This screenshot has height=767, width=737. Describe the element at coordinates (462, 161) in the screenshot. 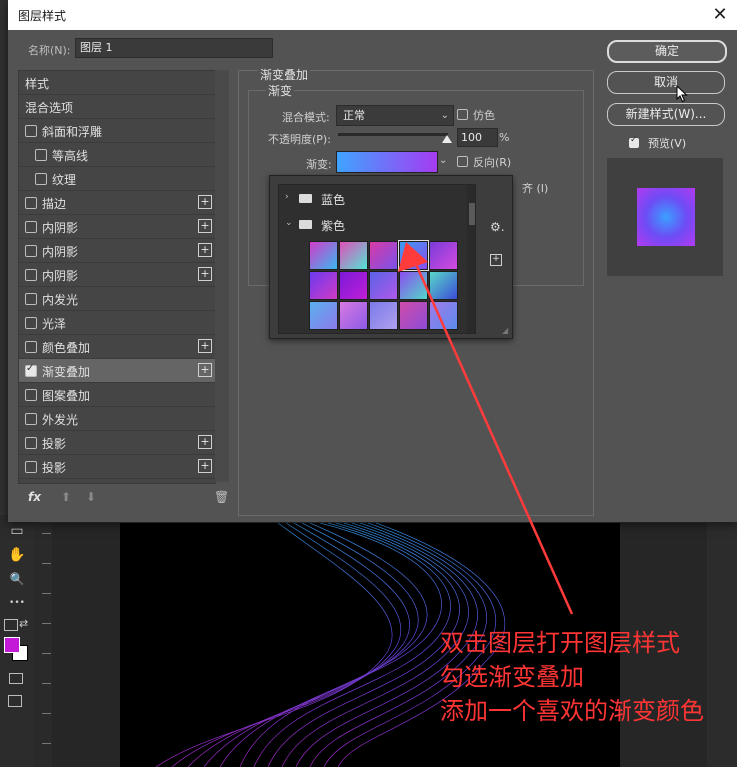

I see `reverse-checkbox` at that location.